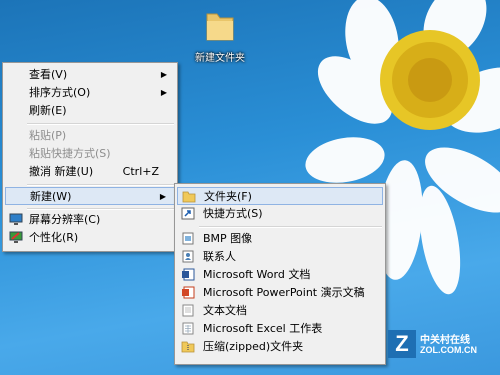 The height and width of the screenshot is (375, 500). I want to click on submenu-item-shortcut: 快捷方式(S), so click(280, 214).